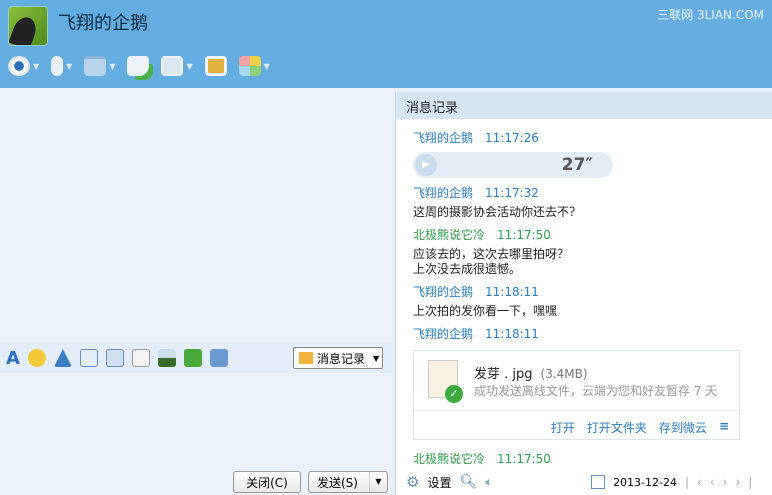 Image resolution: width=772 pixels, height=495 pixels. I want to click on folder-icon, so click(95, 66).